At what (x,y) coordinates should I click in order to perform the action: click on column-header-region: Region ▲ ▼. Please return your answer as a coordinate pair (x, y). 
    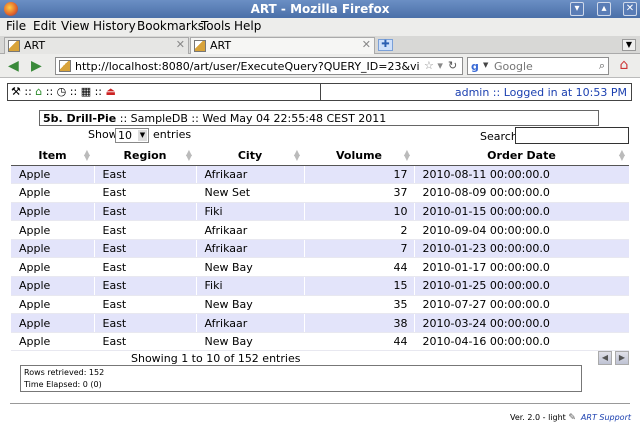
    Looking at the image, I should click on (145, 156).